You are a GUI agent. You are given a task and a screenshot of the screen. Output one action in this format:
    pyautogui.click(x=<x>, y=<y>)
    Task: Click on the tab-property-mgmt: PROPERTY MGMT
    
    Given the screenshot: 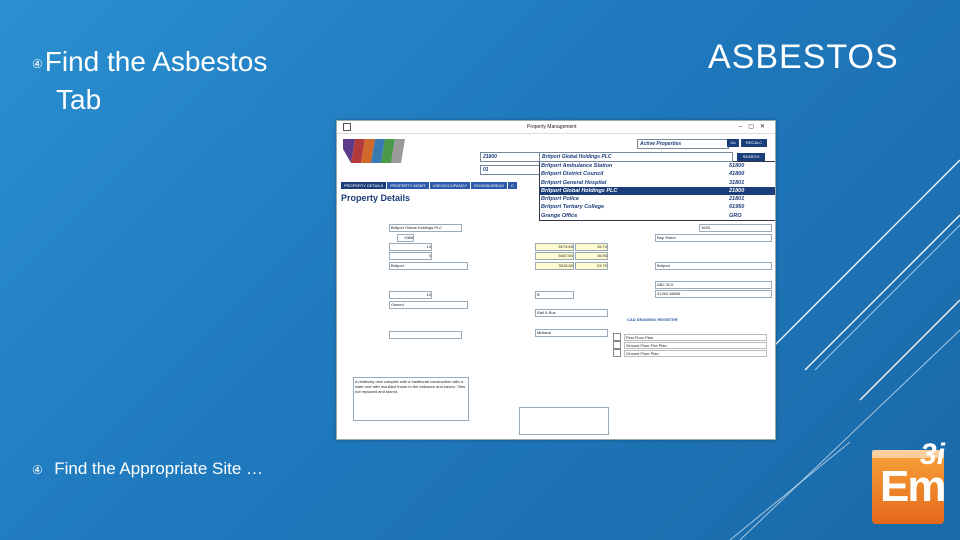 What is the action you would take?
    pyautogui.click(x=408, y=185)
    